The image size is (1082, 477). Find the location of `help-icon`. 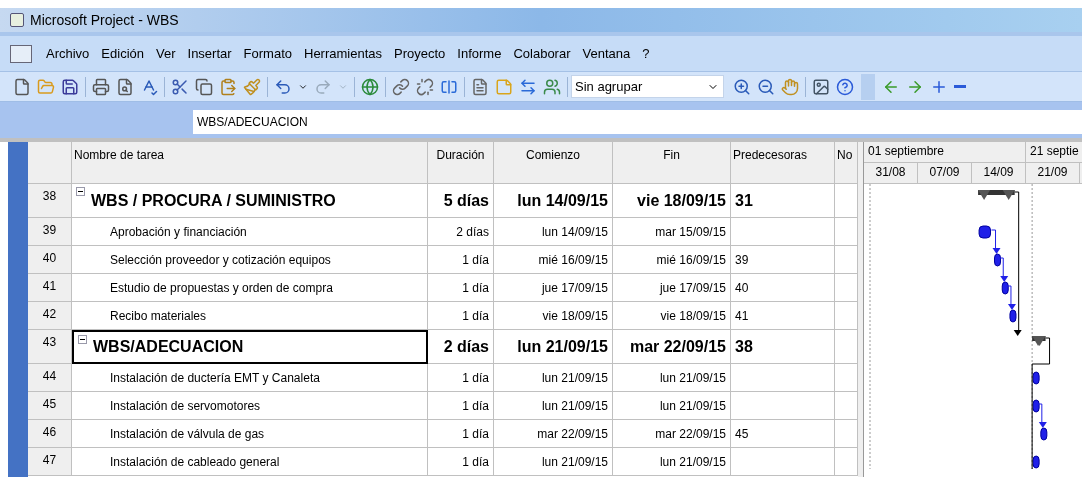

help-icon is located at coordinates (845, 86).